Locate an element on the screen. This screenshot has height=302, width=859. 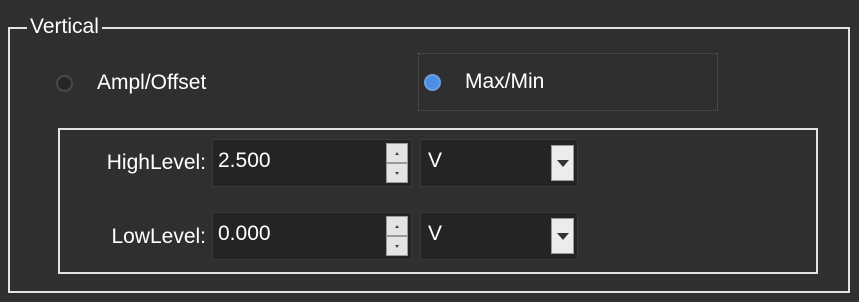
low-level-increment-button is located at coordinates (397, 226).